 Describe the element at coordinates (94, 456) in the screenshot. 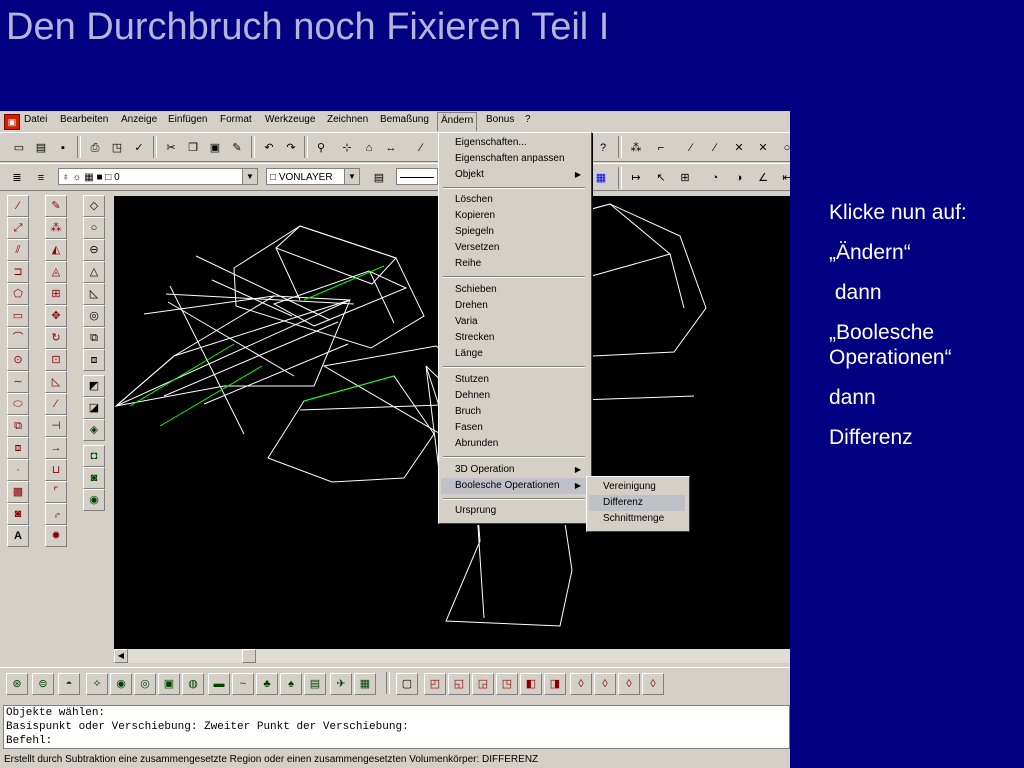

I see `setup-drawing-icon: ◘` at that location.